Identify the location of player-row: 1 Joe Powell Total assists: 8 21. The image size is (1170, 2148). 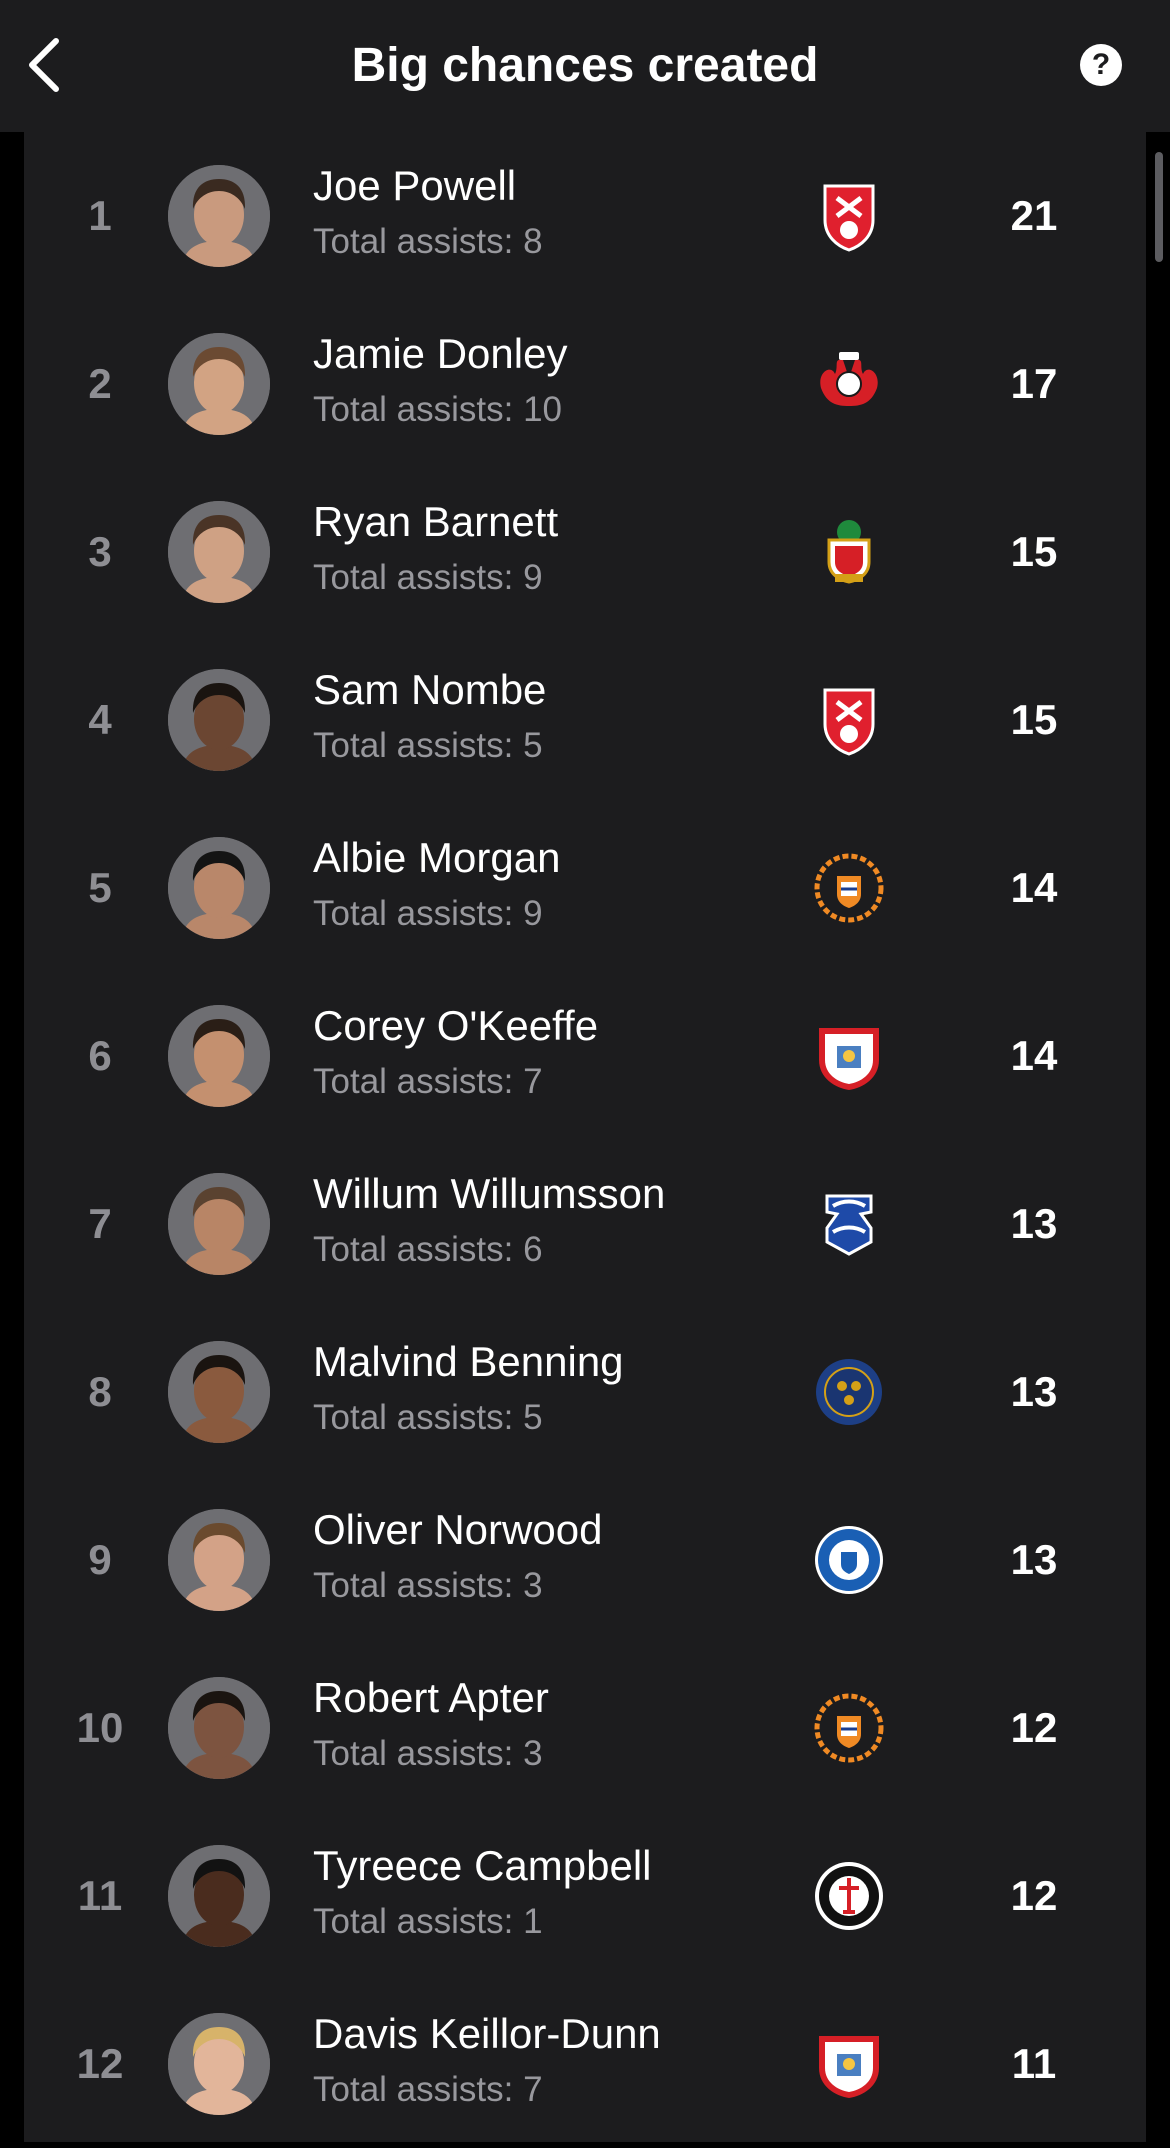
(585, 216).